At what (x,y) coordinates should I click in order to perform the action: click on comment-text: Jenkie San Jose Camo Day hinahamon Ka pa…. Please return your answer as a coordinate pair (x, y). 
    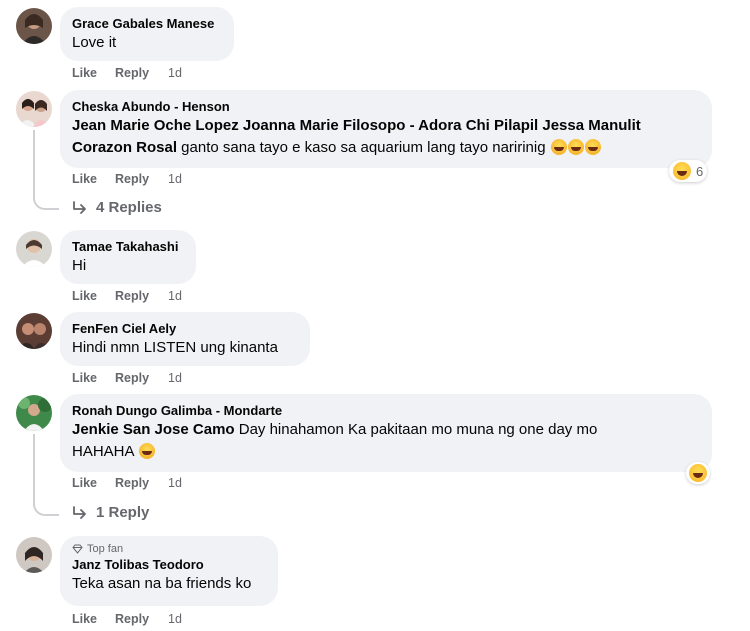
    Looking at the image, I should click on (386, 441).